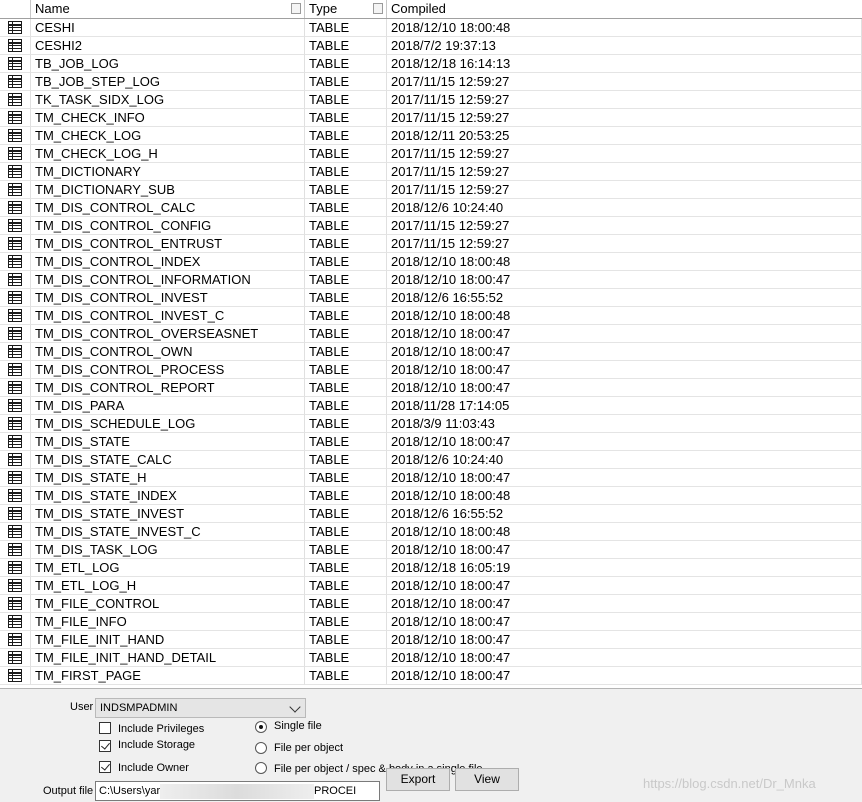 The width and height of the screenshot is (862, 802). What do you see at coordinates (431, 478) in the screenshot?
I see `table-row: TM_DIS_STATE_H TABLE 2018/12/10 18:00:47` at bounding box center [431, 478].